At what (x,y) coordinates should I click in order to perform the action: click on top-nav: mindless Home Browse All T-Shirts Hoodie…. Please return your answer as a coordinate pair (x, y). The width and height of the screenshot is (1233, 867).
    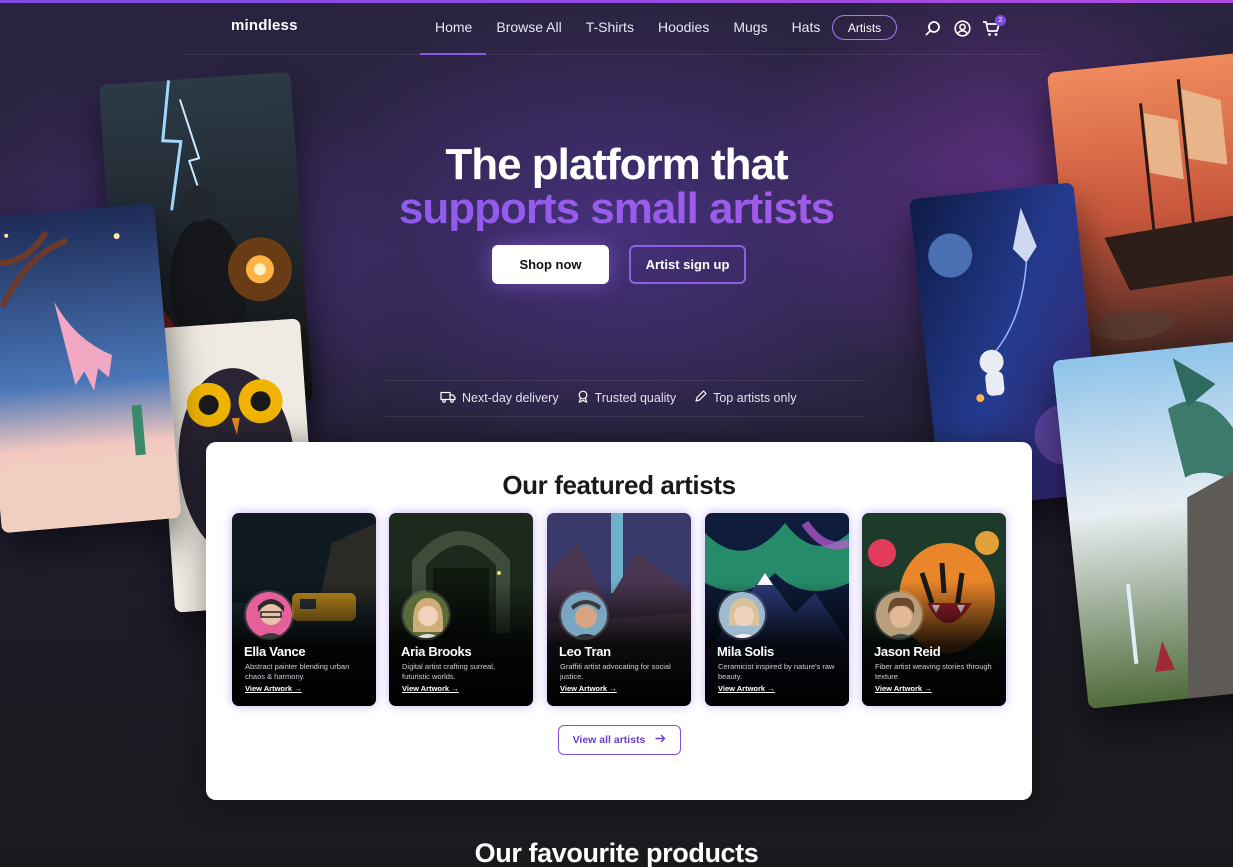
    Looking at the image, I should click on (616, 27).